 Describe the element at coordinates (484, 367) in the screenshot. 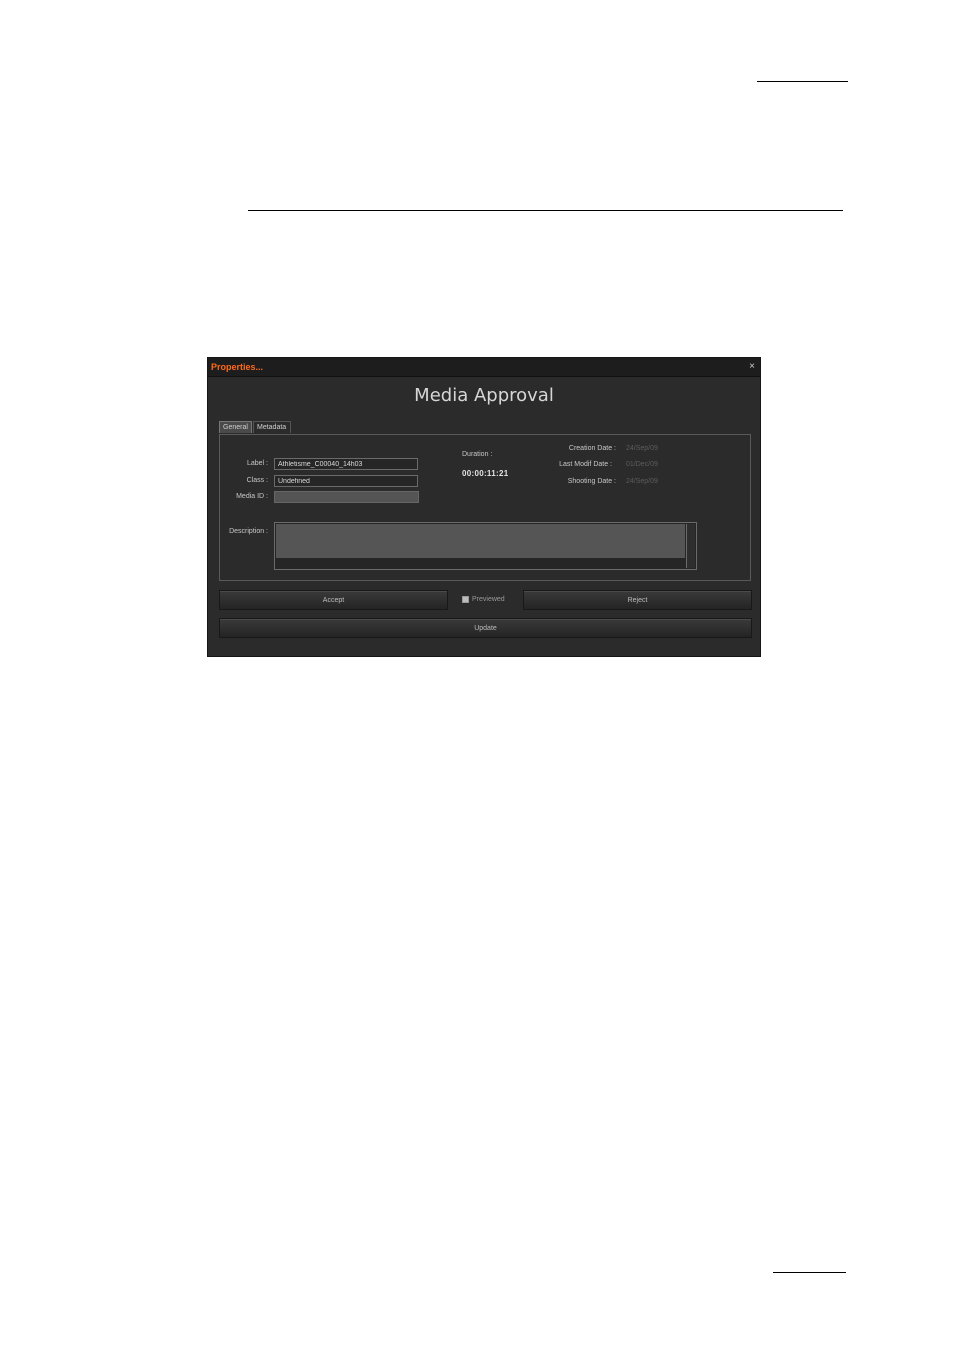

I see `dialog-titlebar: Properties... ×` at that location.